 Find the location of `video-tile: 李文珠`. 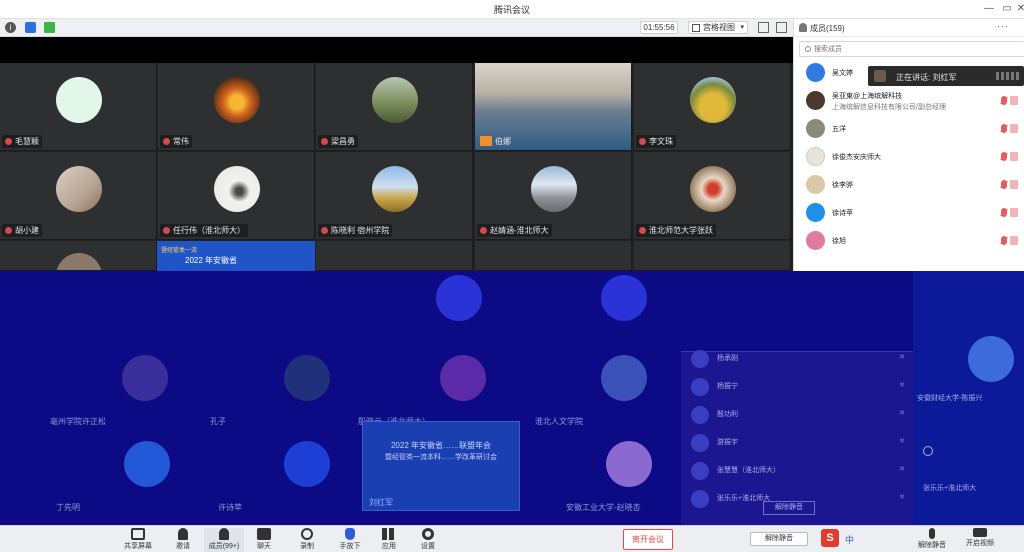

video-tile: 李文珠 is located at coordinates (712, 107).